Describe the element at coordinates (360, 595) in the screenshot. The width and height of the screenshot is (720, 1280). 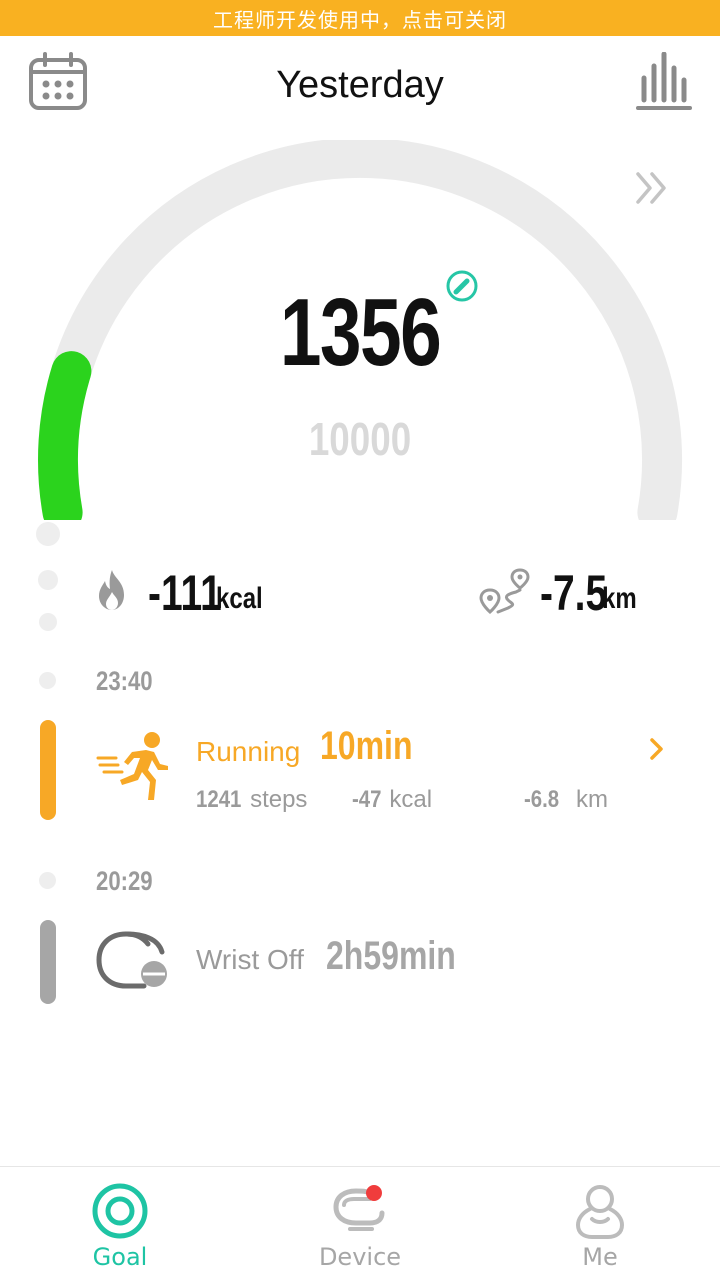
I see `daily-summary: -111 kcal -7.5 km` at that location.